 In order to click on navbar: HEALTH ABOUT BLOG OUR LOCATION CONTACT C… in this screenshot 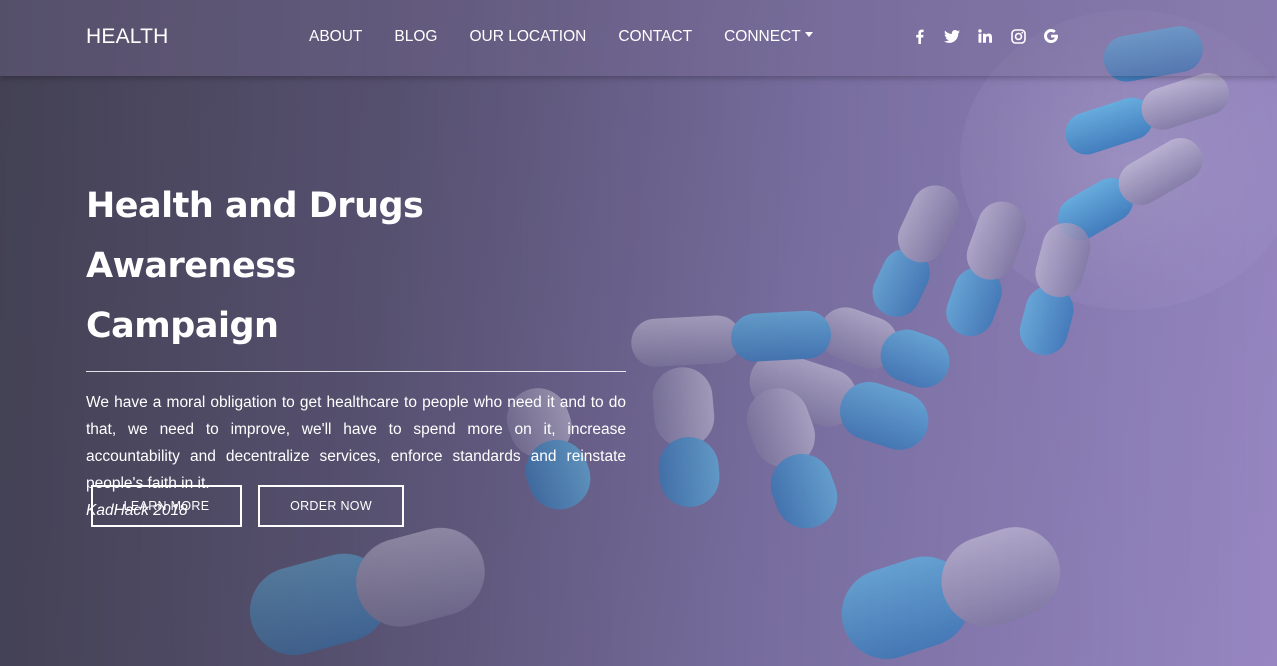, I will do `click(638, 38)`.